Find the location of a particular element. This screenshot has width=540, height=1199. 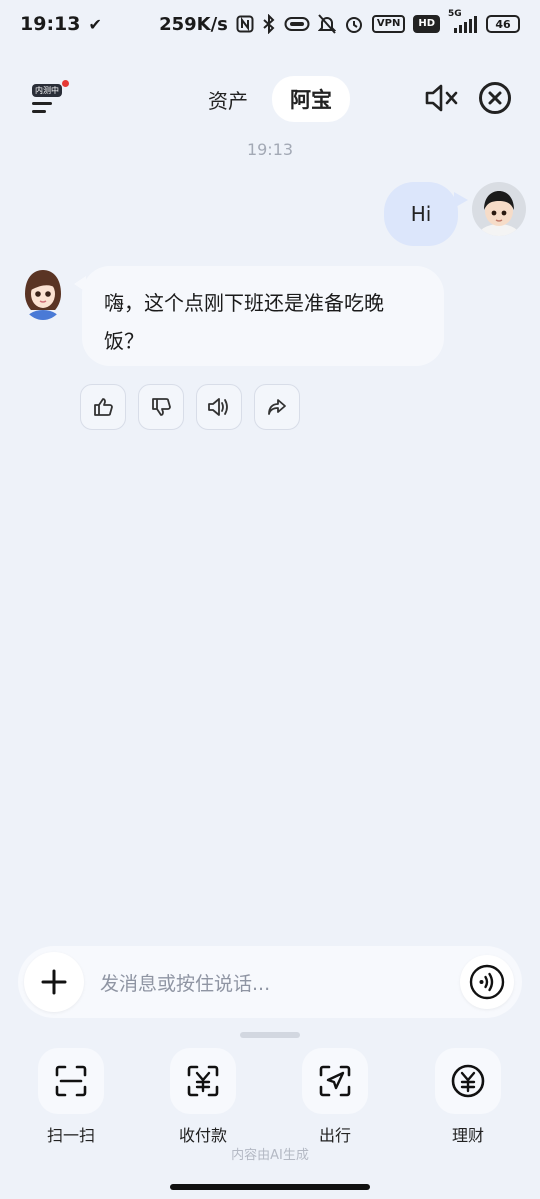

signal-icon: 5G is located at coordinates (463, 21).